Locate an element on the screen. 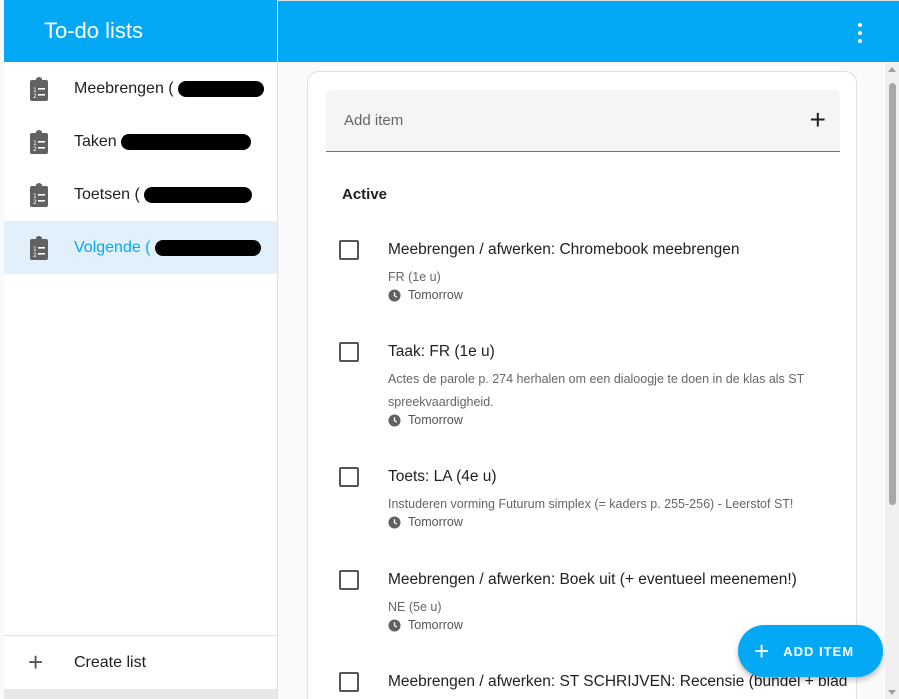 This screenshot has width=899, height=699. scroll-thumb is located at coordinates (892, 294).